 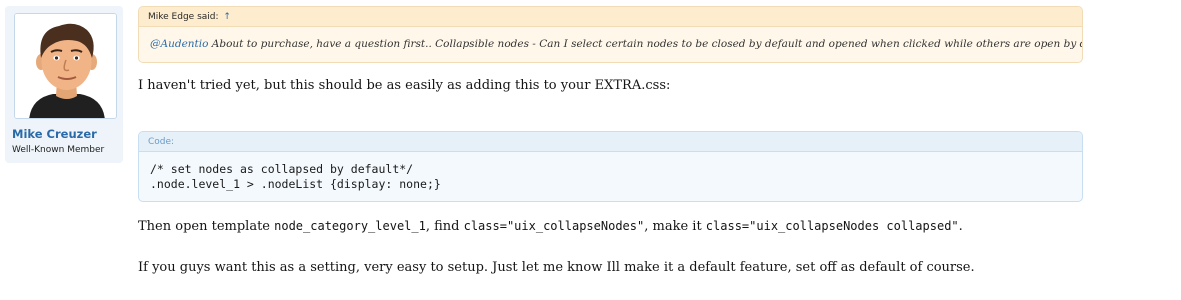 I want to click on username-link: Mike Creuzer, so click(x=54, y=134).